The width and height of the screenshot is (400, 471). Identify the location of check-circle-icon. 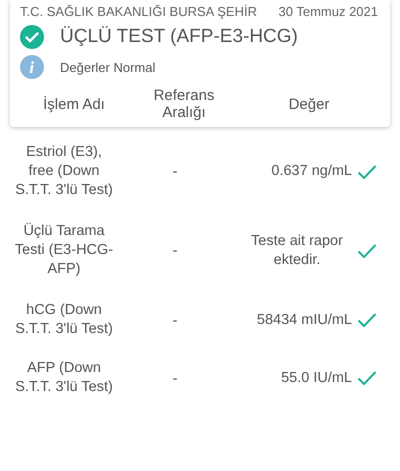
(32, 37).